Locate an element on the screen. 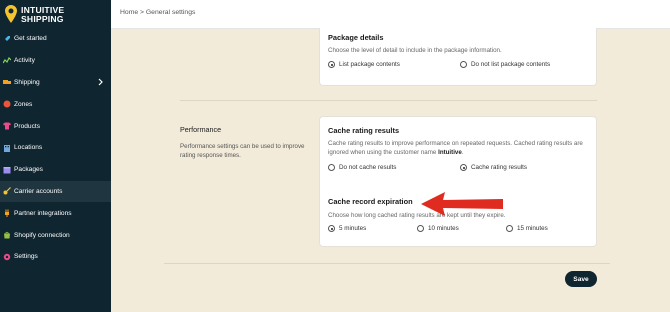  sidebar-item-label: Activity is located at coordinates (24, 61).